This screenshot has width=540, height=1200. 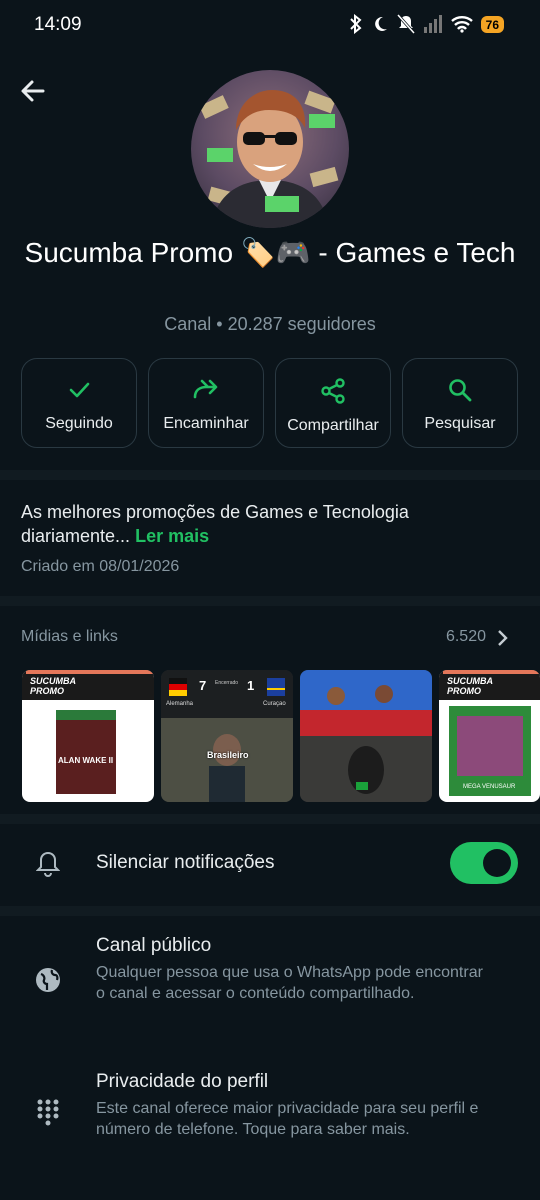 What do you see at coordinates (79, 390) in the screenshot?
I see `check-icon` at bounding box center [79, 390].